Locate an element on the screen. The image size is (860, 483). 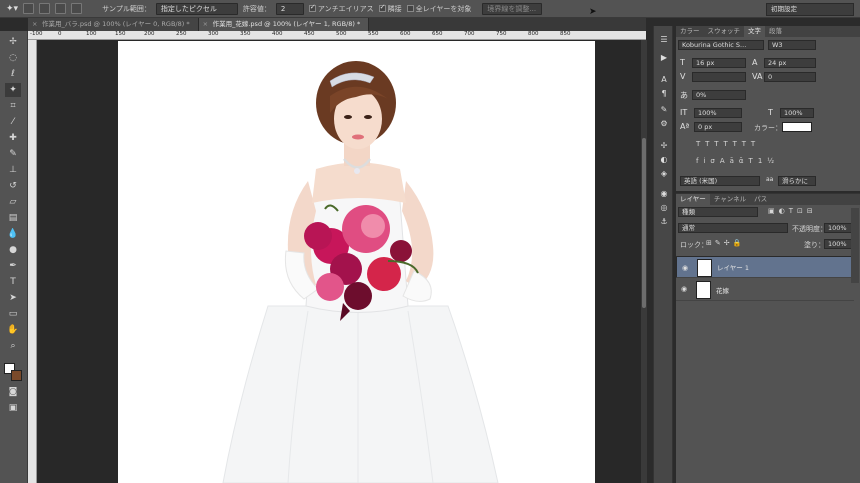
canvas-scroll-thumb is located at coordinates (644, 223).